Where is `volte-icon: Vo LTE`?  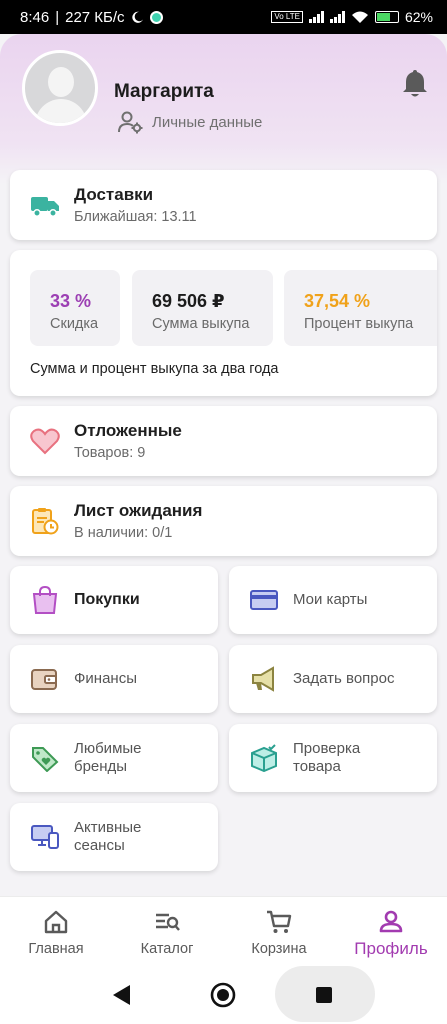
volte-icon: Vo LTE is located at coordinates (287, 17).